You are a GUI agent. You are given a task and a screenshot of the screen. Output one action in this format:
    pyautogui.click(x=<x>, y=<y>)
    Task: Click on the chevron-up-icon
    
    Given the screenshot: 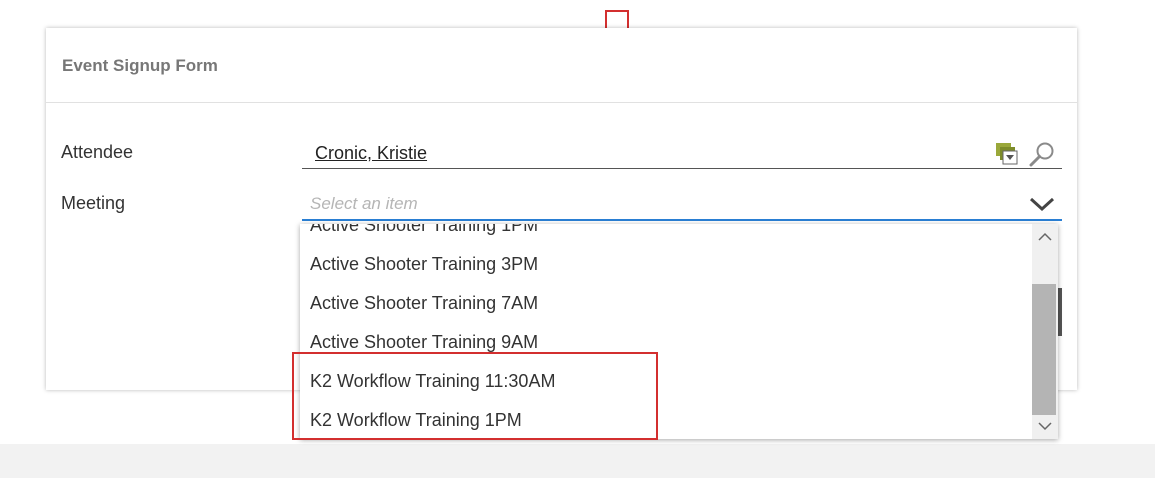 What is the action you would take?
    pyautogui.click(x=1045, y=237)
    